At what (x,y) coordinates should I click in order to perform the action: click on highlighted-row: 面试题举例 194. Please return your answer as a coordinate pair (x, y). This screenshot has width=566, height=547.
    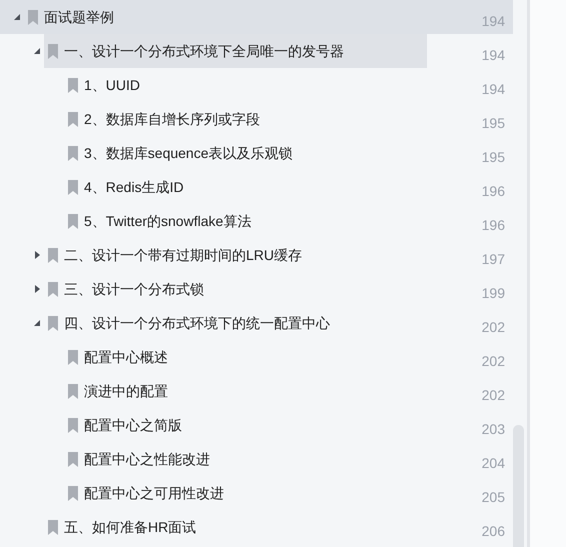
    Looking at the image, I should click on (256, 17).